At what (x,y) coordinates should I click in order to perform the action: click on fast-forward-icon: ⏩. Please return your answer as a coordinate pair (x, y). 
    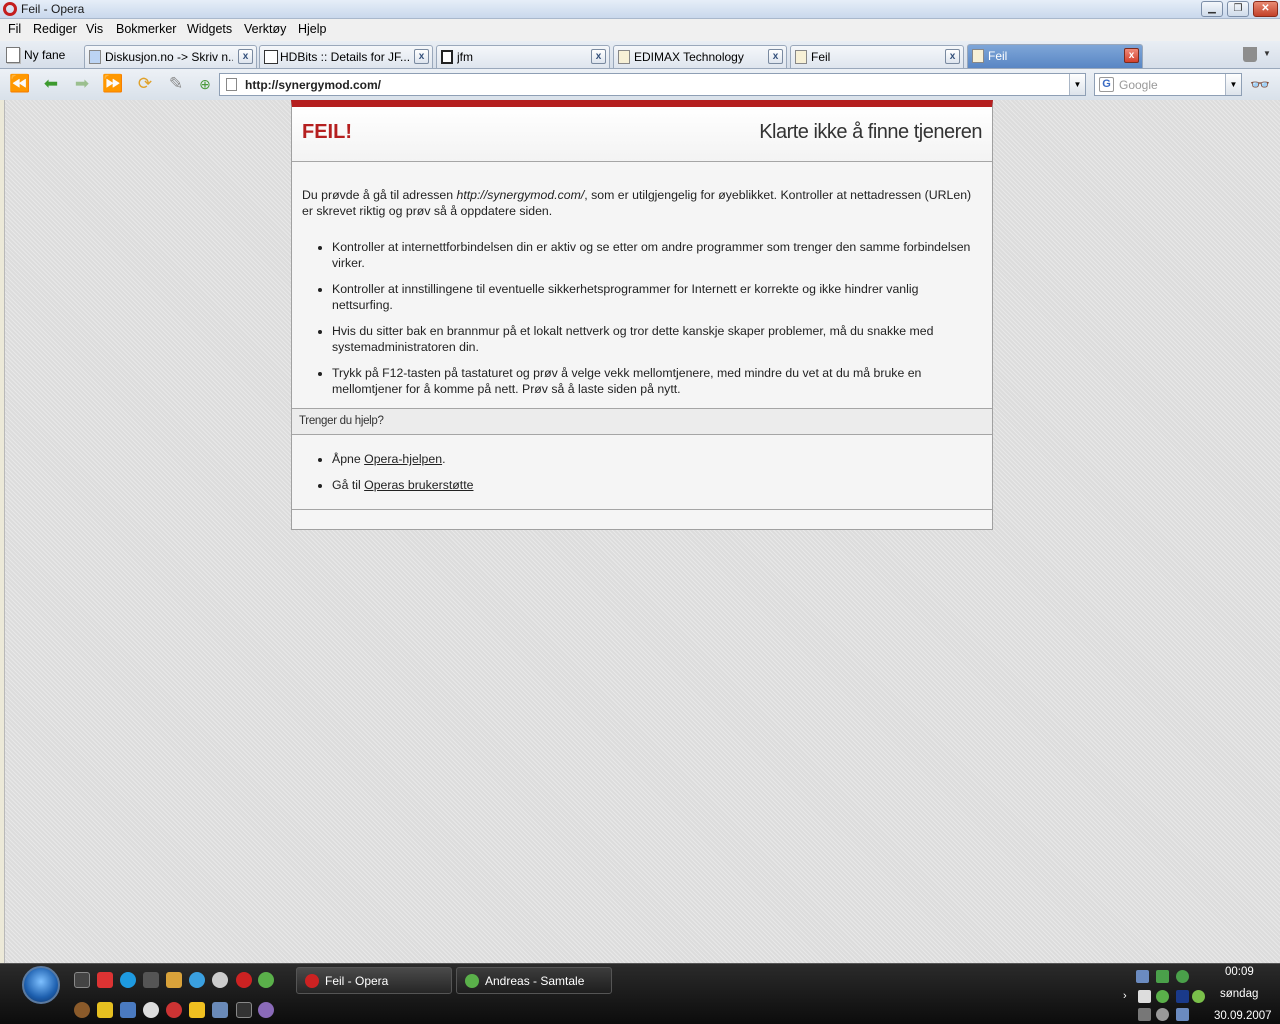
    Looking at the image, I should click on (113, 84).